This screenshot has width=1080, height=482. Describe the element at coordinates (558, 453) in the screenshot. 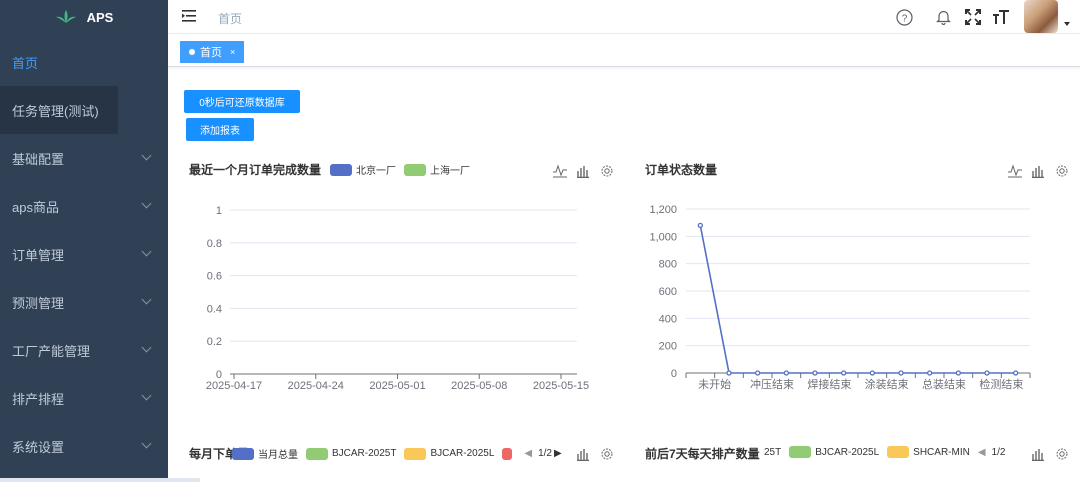

I see `legend-next-icon: ▶` at that location.